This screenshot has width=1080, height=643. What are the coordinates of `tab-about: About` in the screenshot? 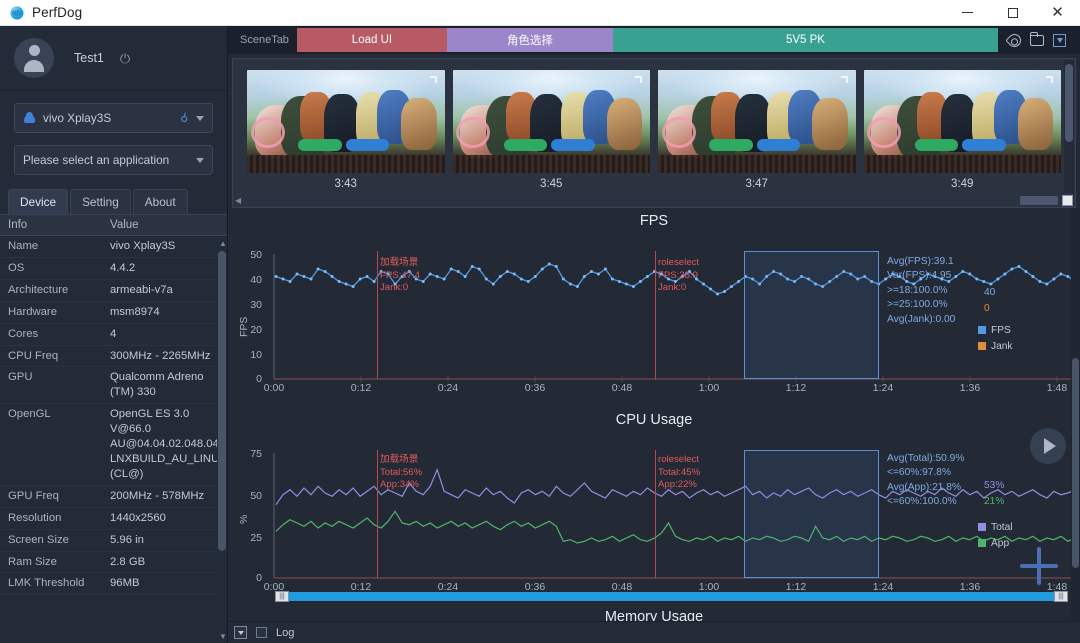 It's located at (160, 201).